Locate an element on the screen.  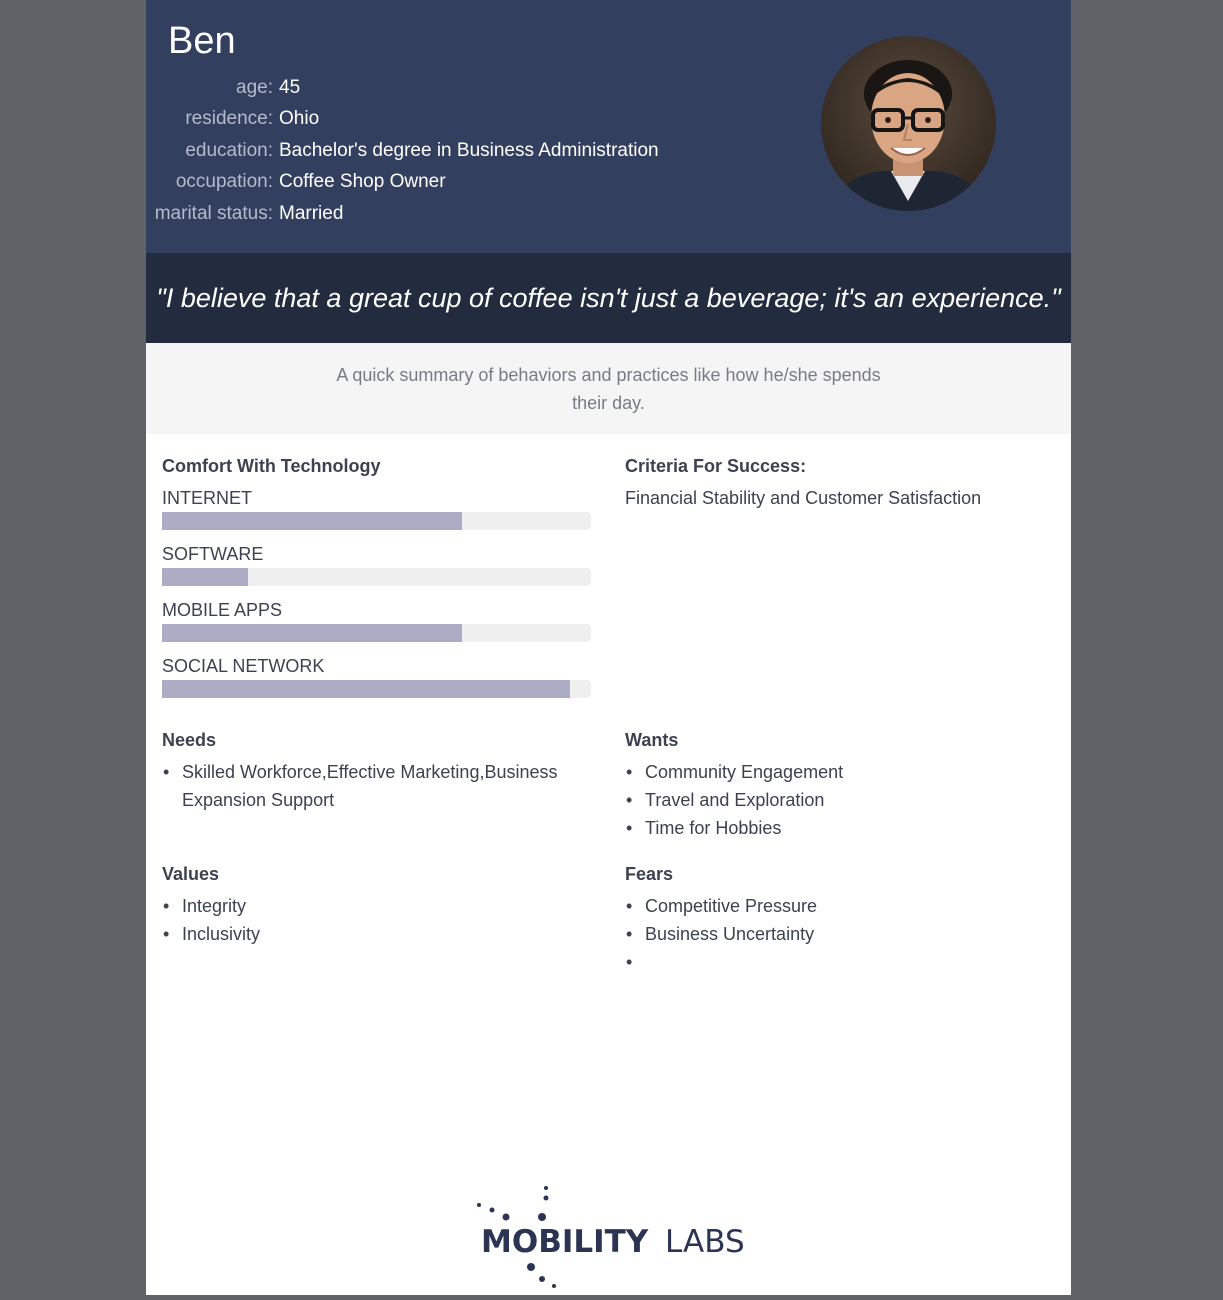
attribute-label: occupation: is located at coordinates (224, 182).